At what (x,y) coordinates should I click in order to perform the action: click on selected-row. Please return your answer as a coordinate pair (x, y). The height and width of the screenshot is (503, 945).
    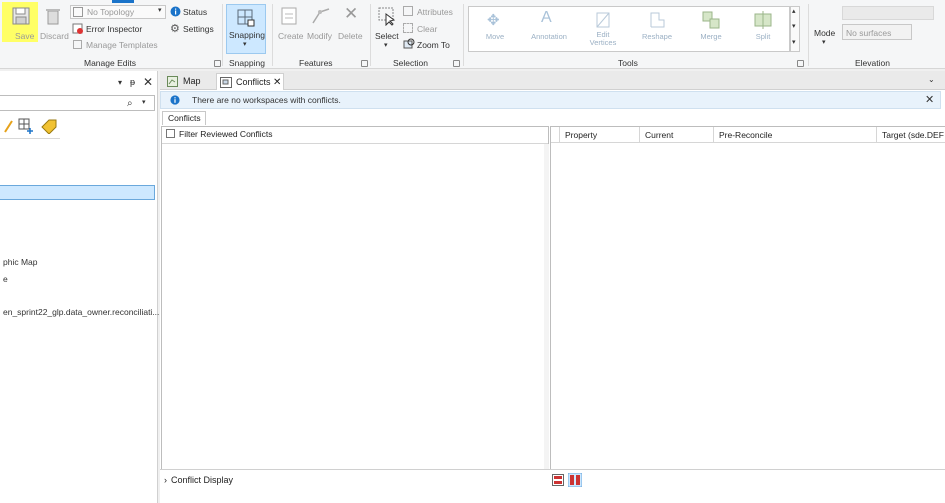
    Looking at the image, I should click on (77, 192).